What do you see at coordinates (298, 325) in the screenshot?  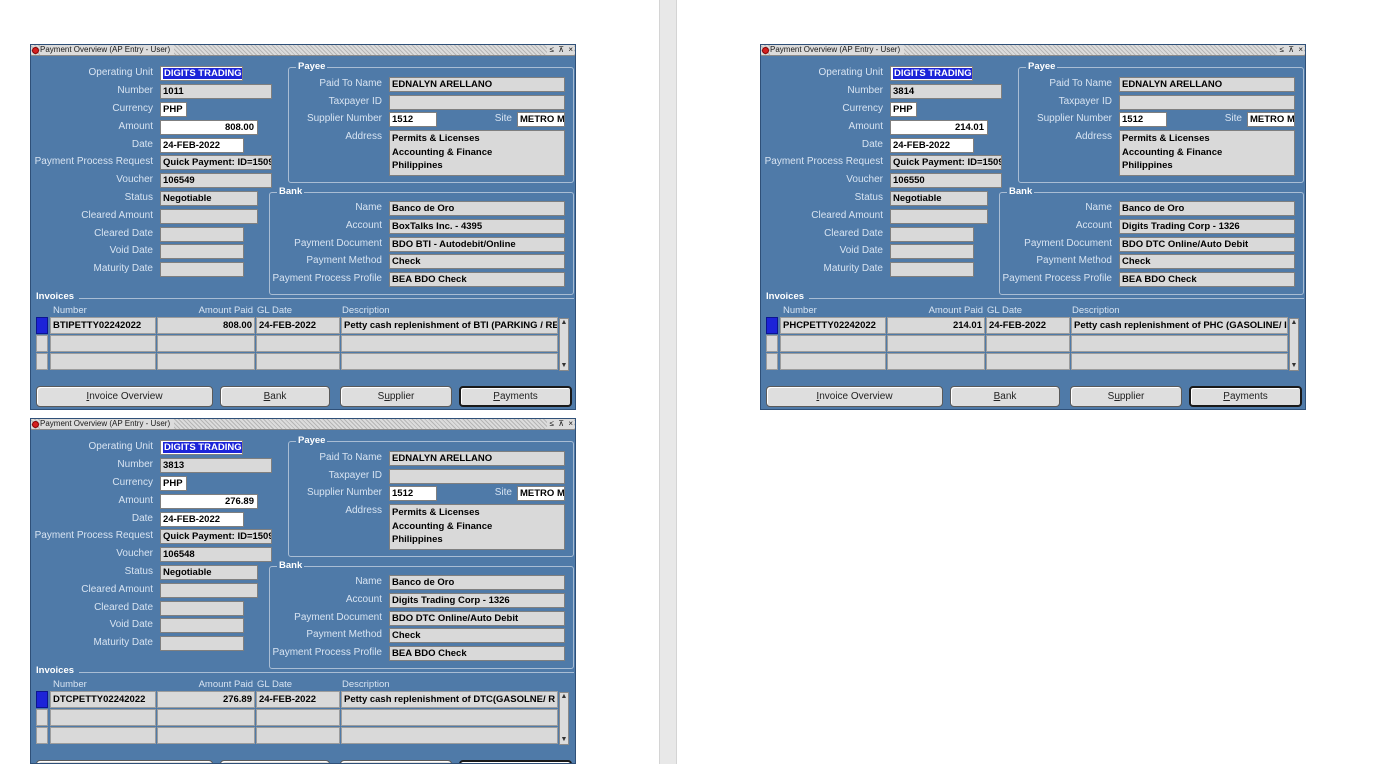 I see `invoice-gl-date-cell: 24-FEB-2022` at bounding box center [298, 325].